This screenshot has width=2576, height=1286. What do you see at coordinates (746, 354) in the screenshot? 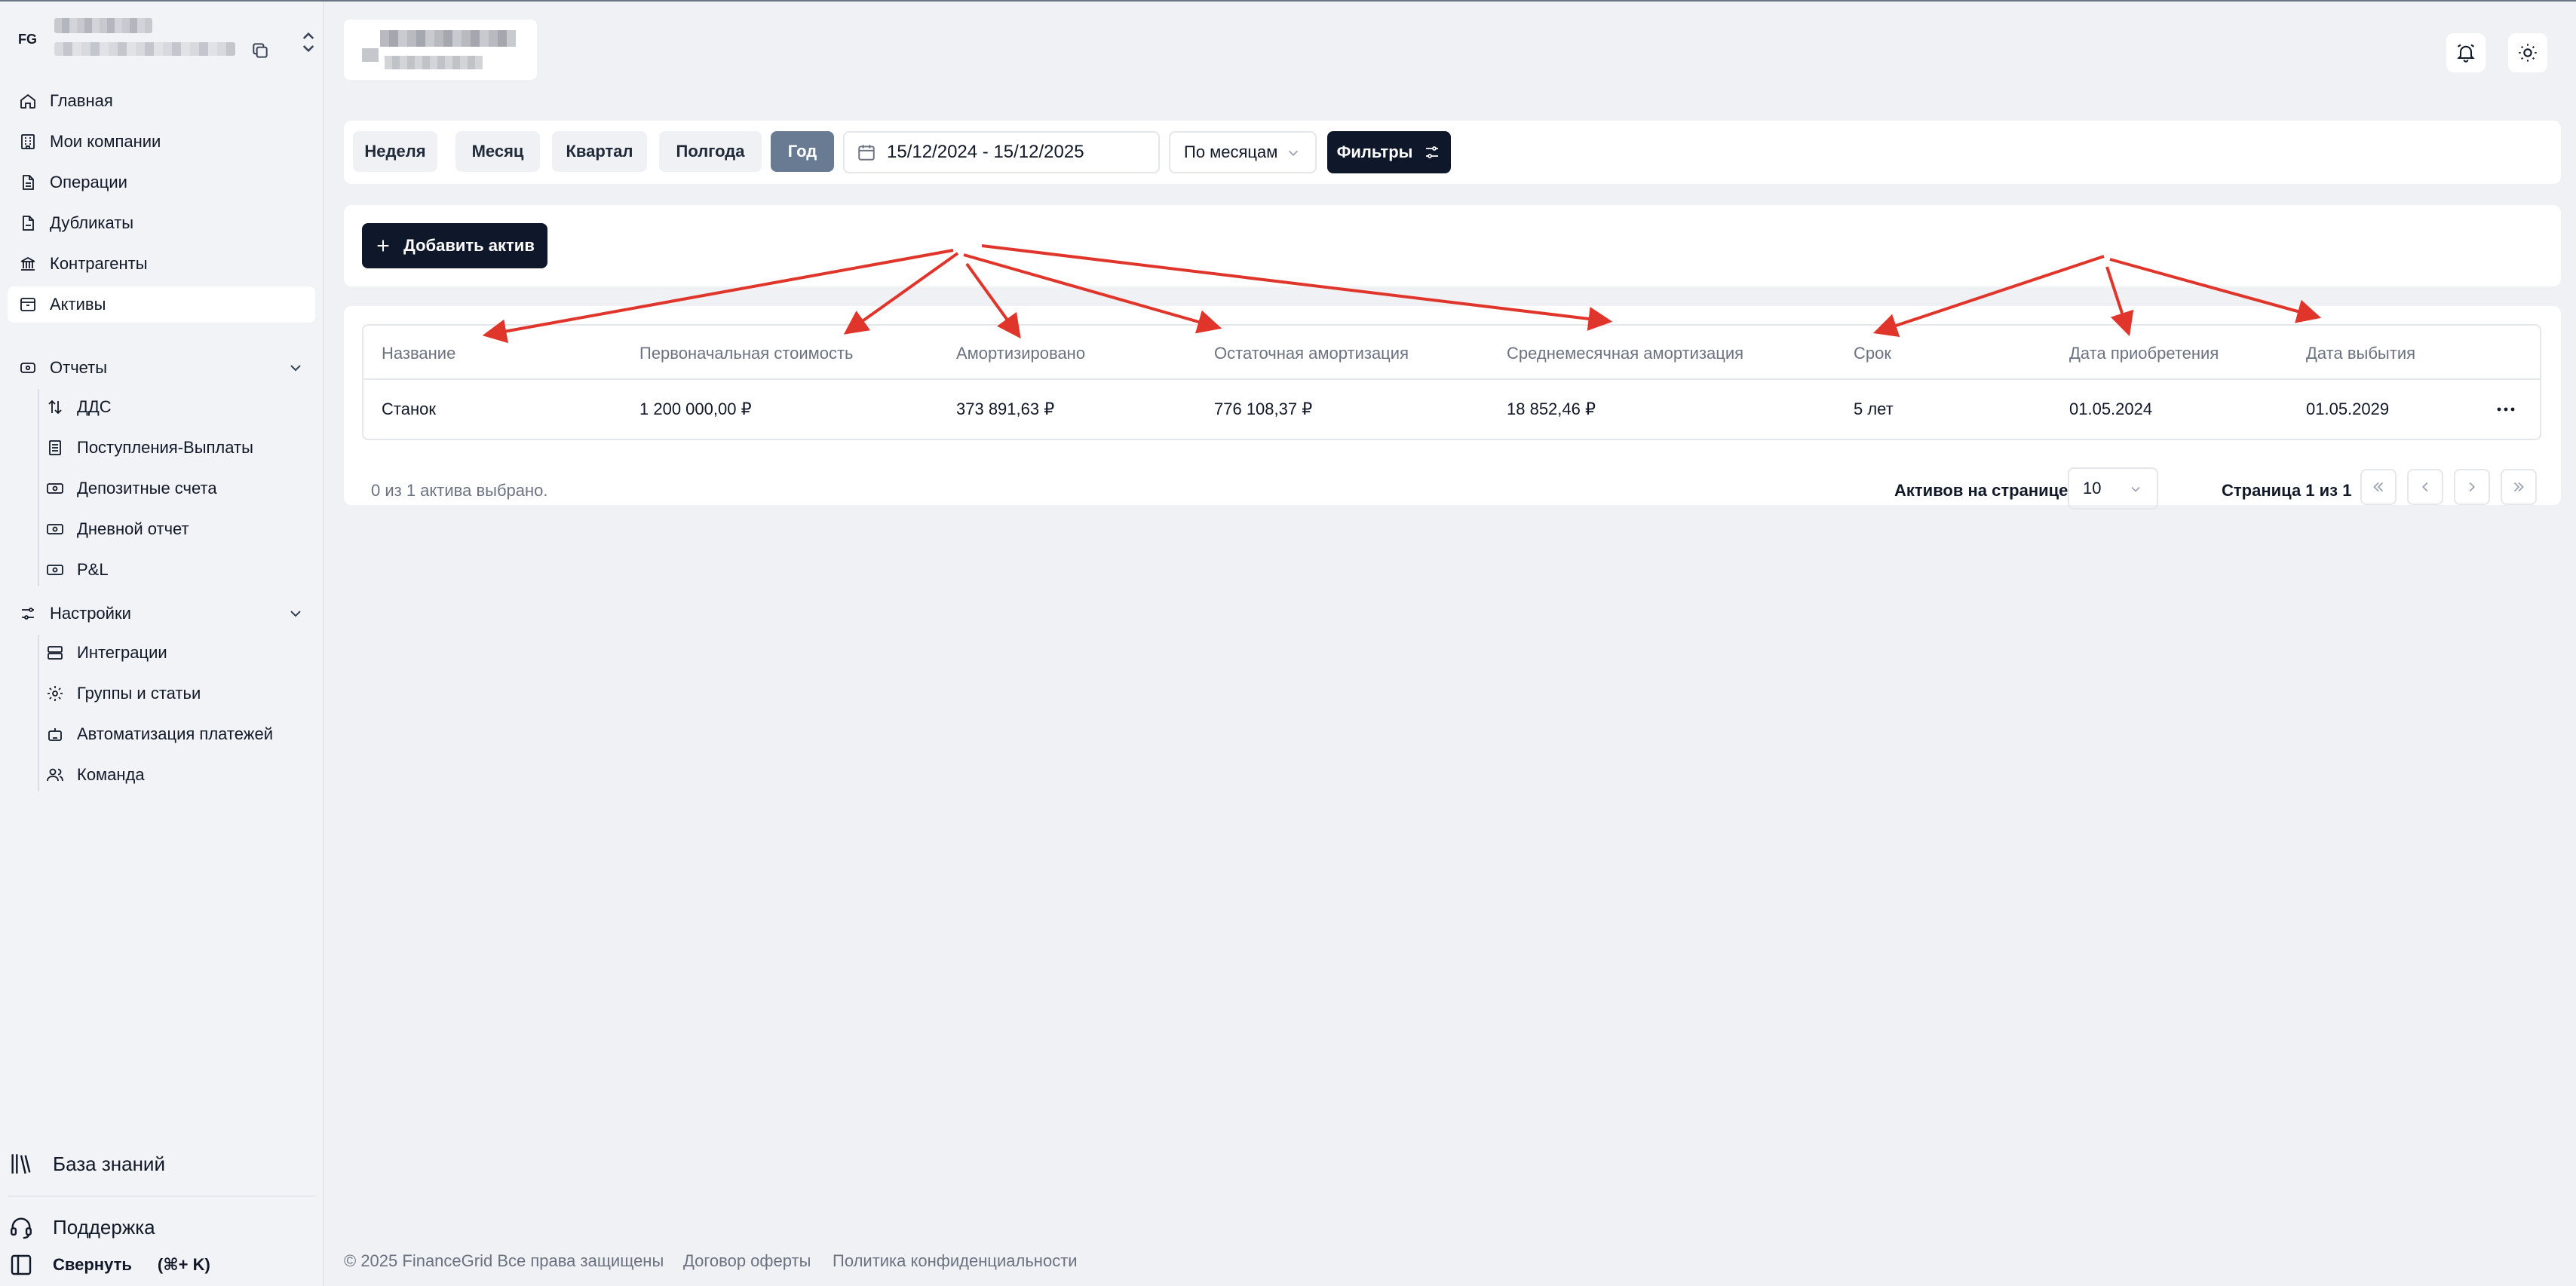
I see `column-header: Первоначальная стоимость` at bounding box center [746, 354].